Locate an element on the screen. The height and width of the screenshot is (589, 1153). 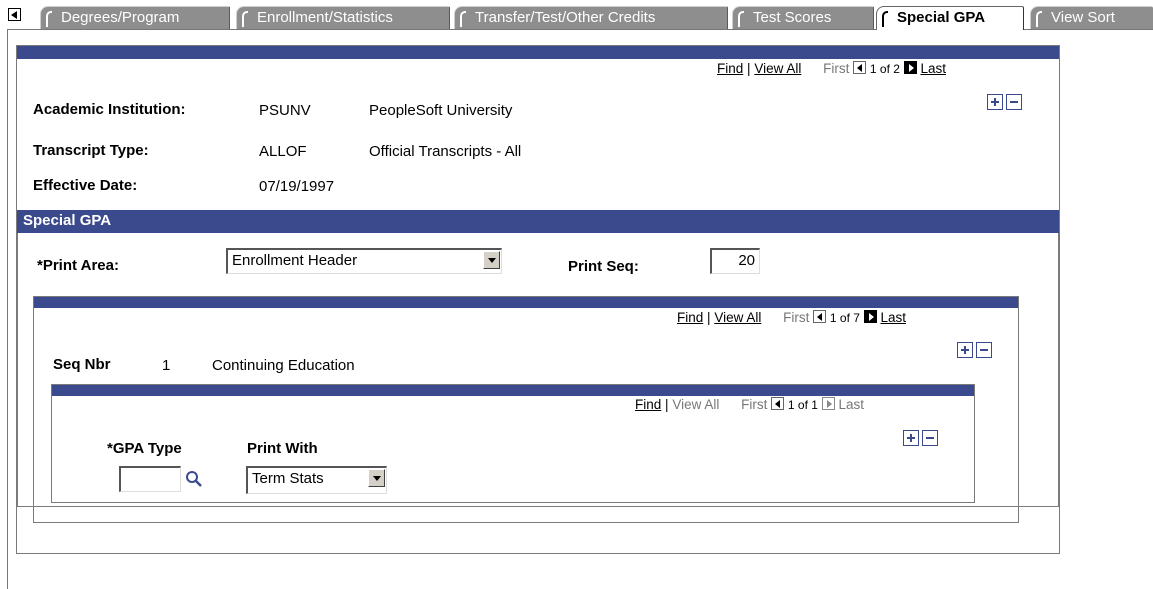
print-seq-input: 20 is located at coordinates (735, 261).